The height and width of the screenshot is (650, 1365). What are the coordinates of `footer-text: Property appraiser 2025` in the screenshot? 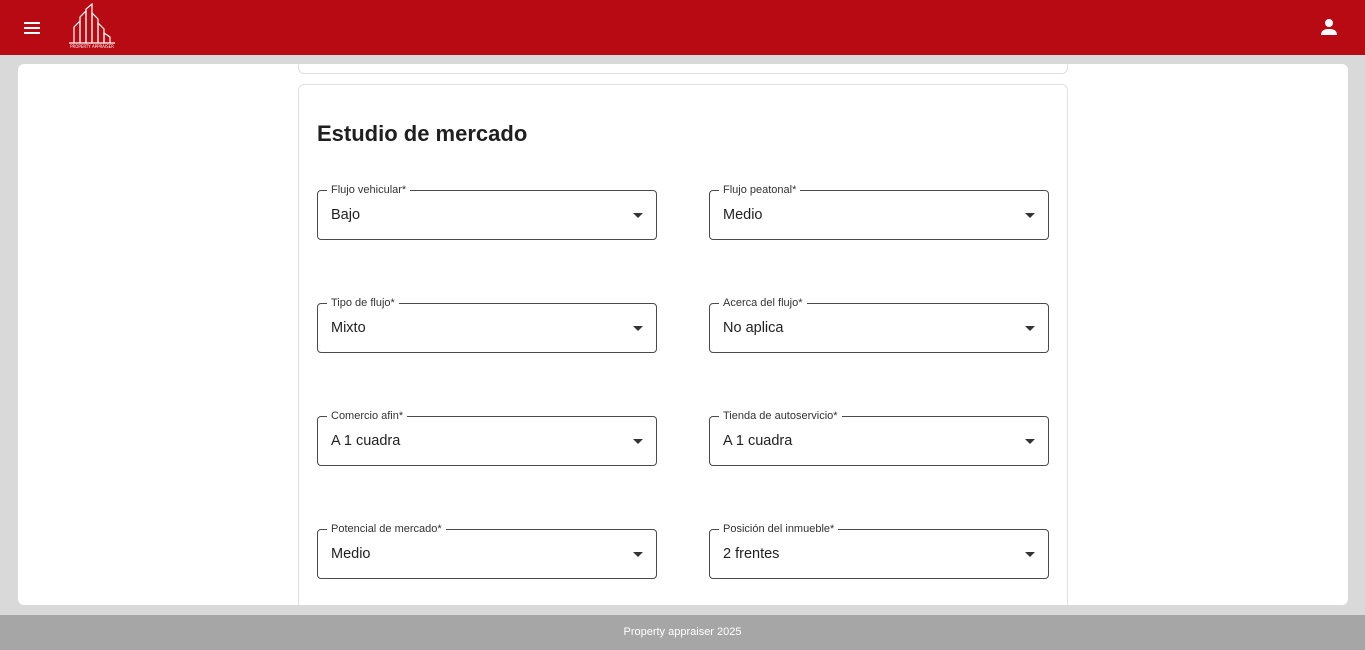 It's located at (682, 632).